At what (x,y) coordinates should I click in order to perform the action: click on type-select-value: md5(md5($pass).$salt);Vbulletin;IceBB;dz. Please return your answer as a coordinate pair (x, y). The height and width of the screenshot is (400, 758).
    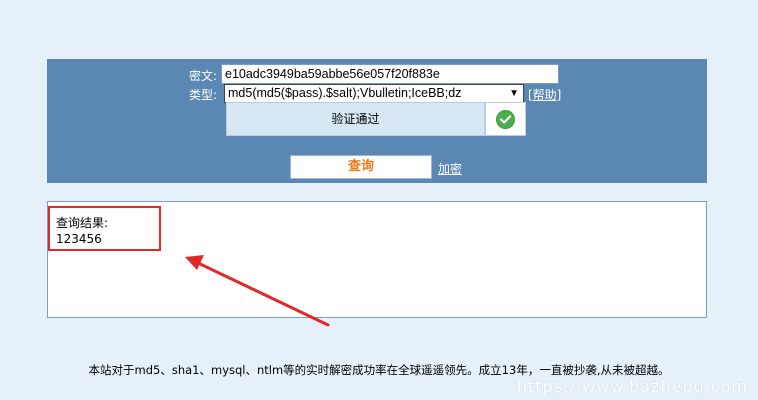
    Looking at the image, I should click on (345, 93).